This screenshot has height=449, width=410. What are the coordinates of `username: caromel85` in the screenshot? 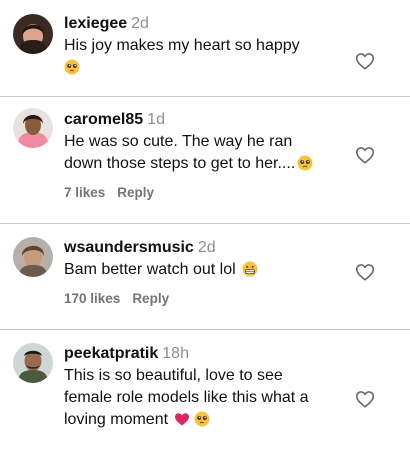 It's located at (103, 119).